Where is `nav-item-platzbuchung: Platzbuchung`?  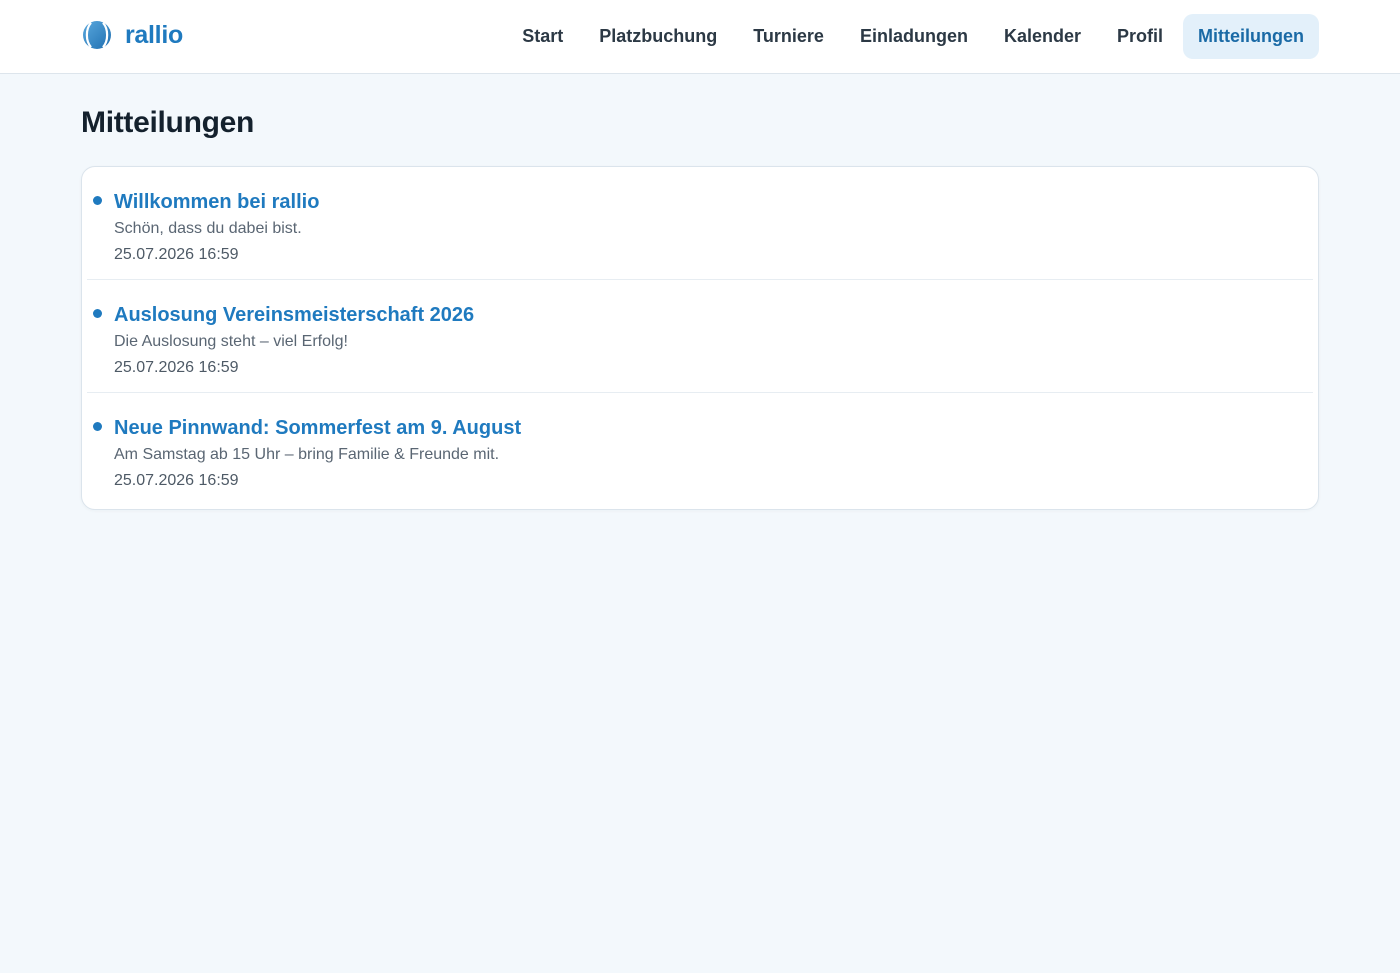
nav-item-platzbuchung: Platzbuchung is located at coordinates (658, 36).